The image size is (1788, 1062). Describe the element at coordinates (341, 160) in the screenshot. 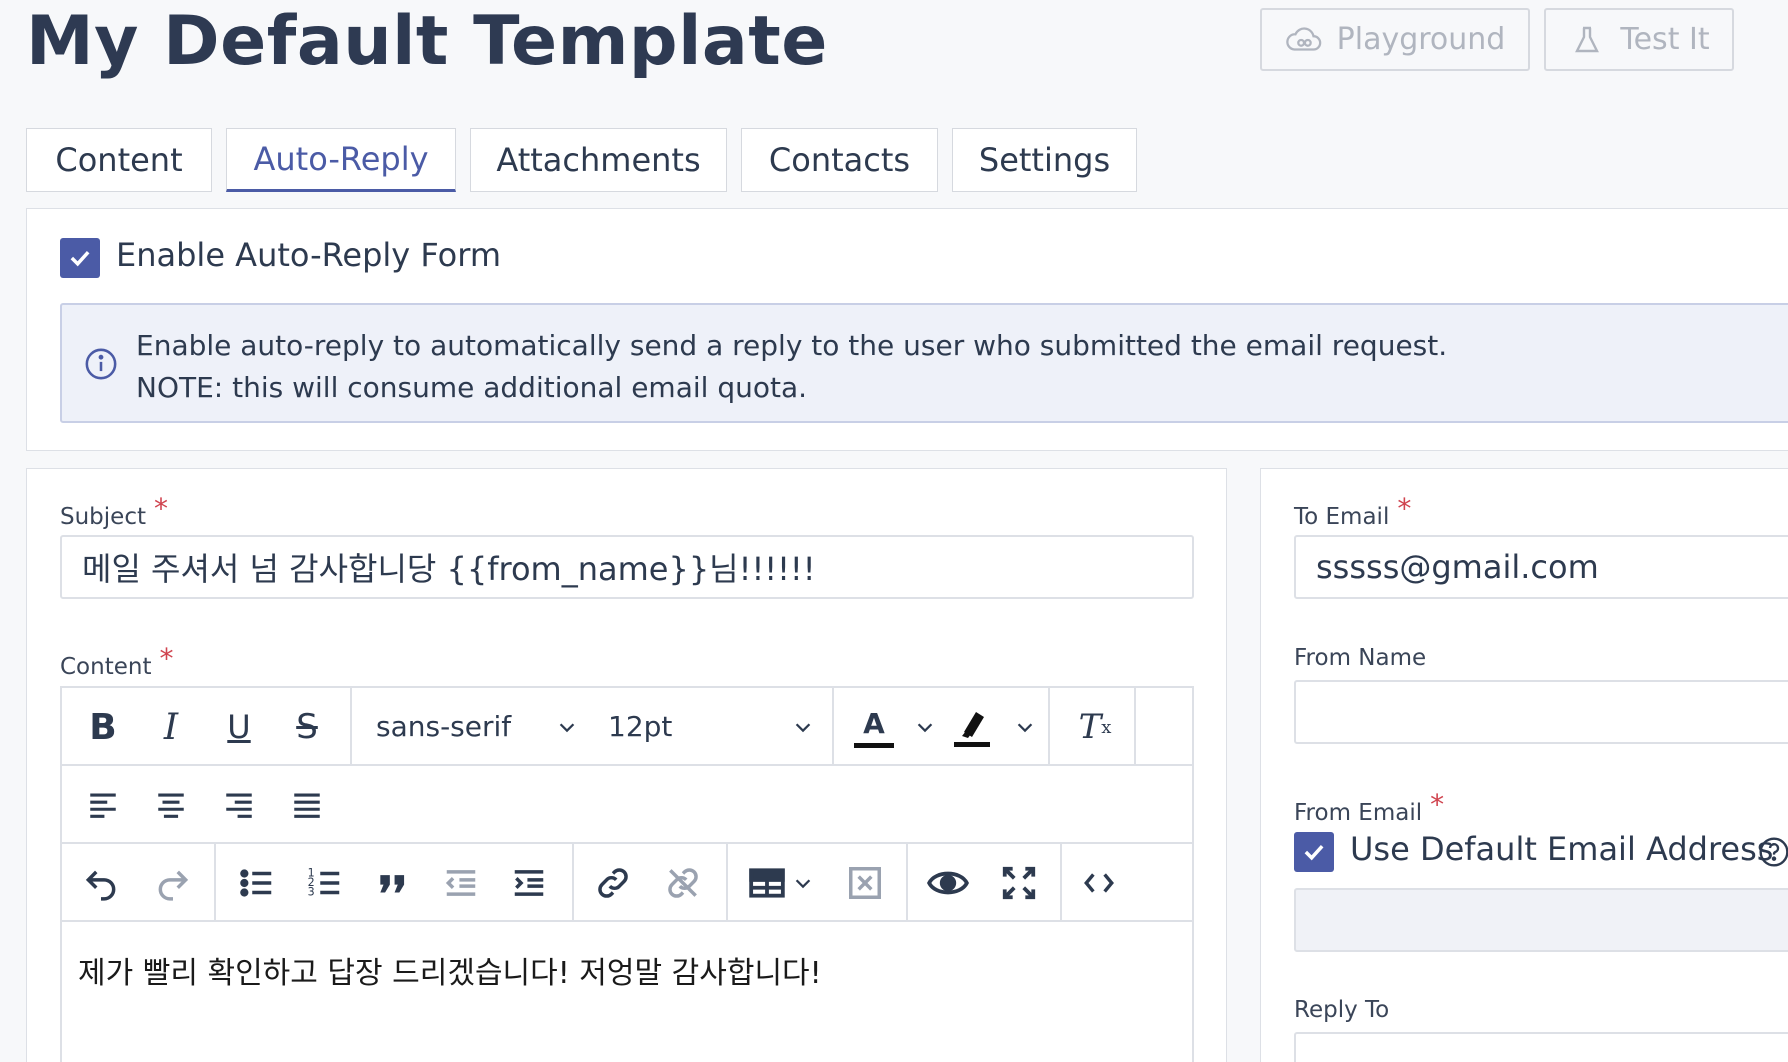

I see `tab-auto-reply: Auto-Reply` at that location.